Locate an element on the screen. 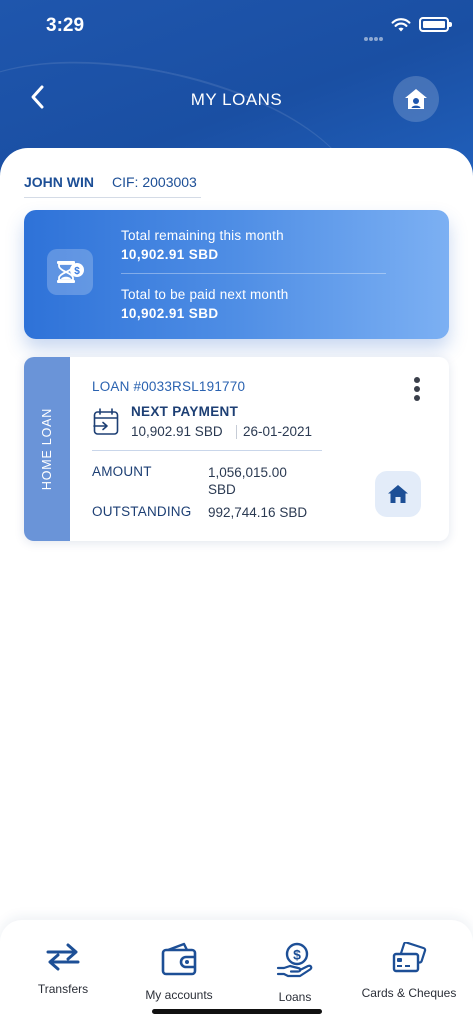  loan-divider is located at coordinates (207, 450).